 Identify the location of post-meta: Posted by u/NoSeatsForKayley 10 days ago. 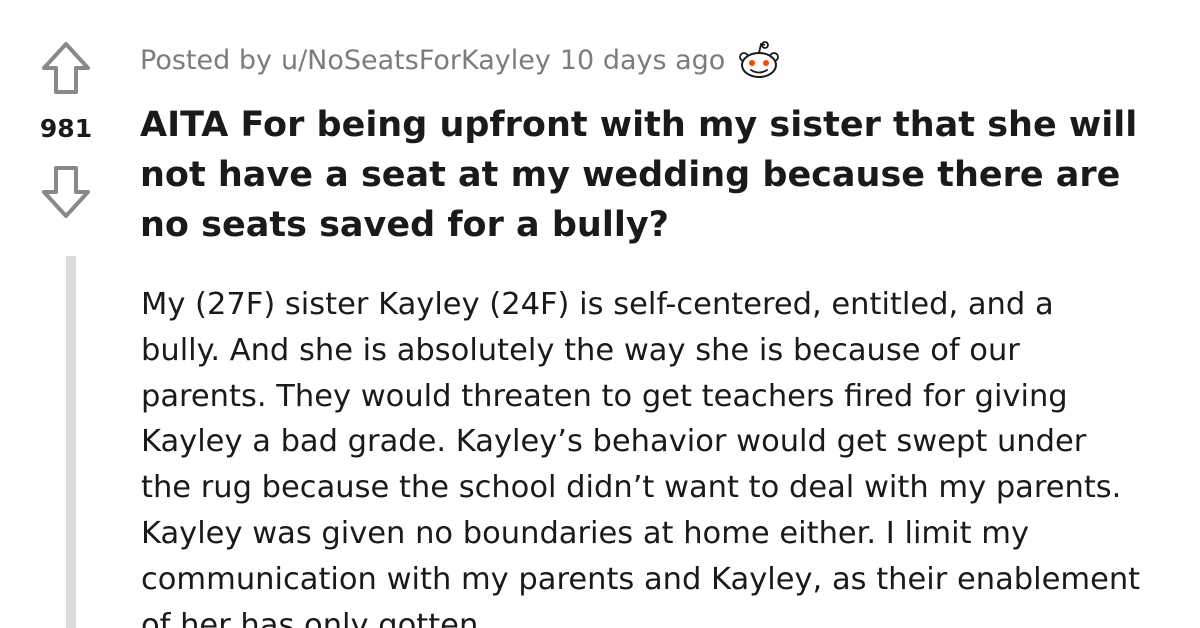
(461, 60).